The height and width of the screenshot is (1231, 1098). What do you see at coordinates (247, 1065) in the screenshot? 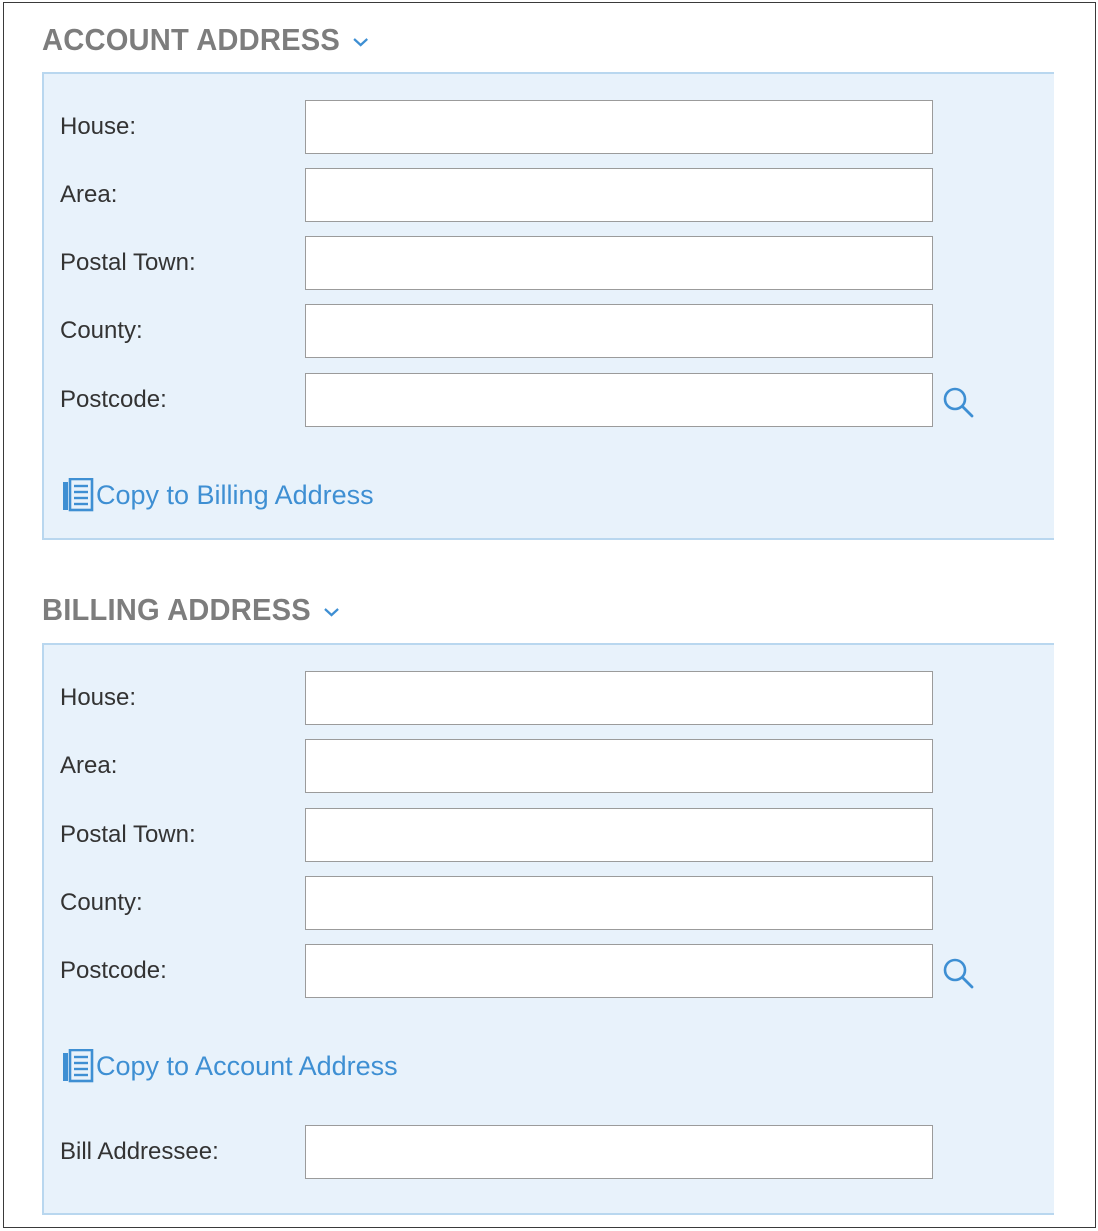
I see `copy-to-account-label: Copy to Account Address` at bounding box center [247, 1065].